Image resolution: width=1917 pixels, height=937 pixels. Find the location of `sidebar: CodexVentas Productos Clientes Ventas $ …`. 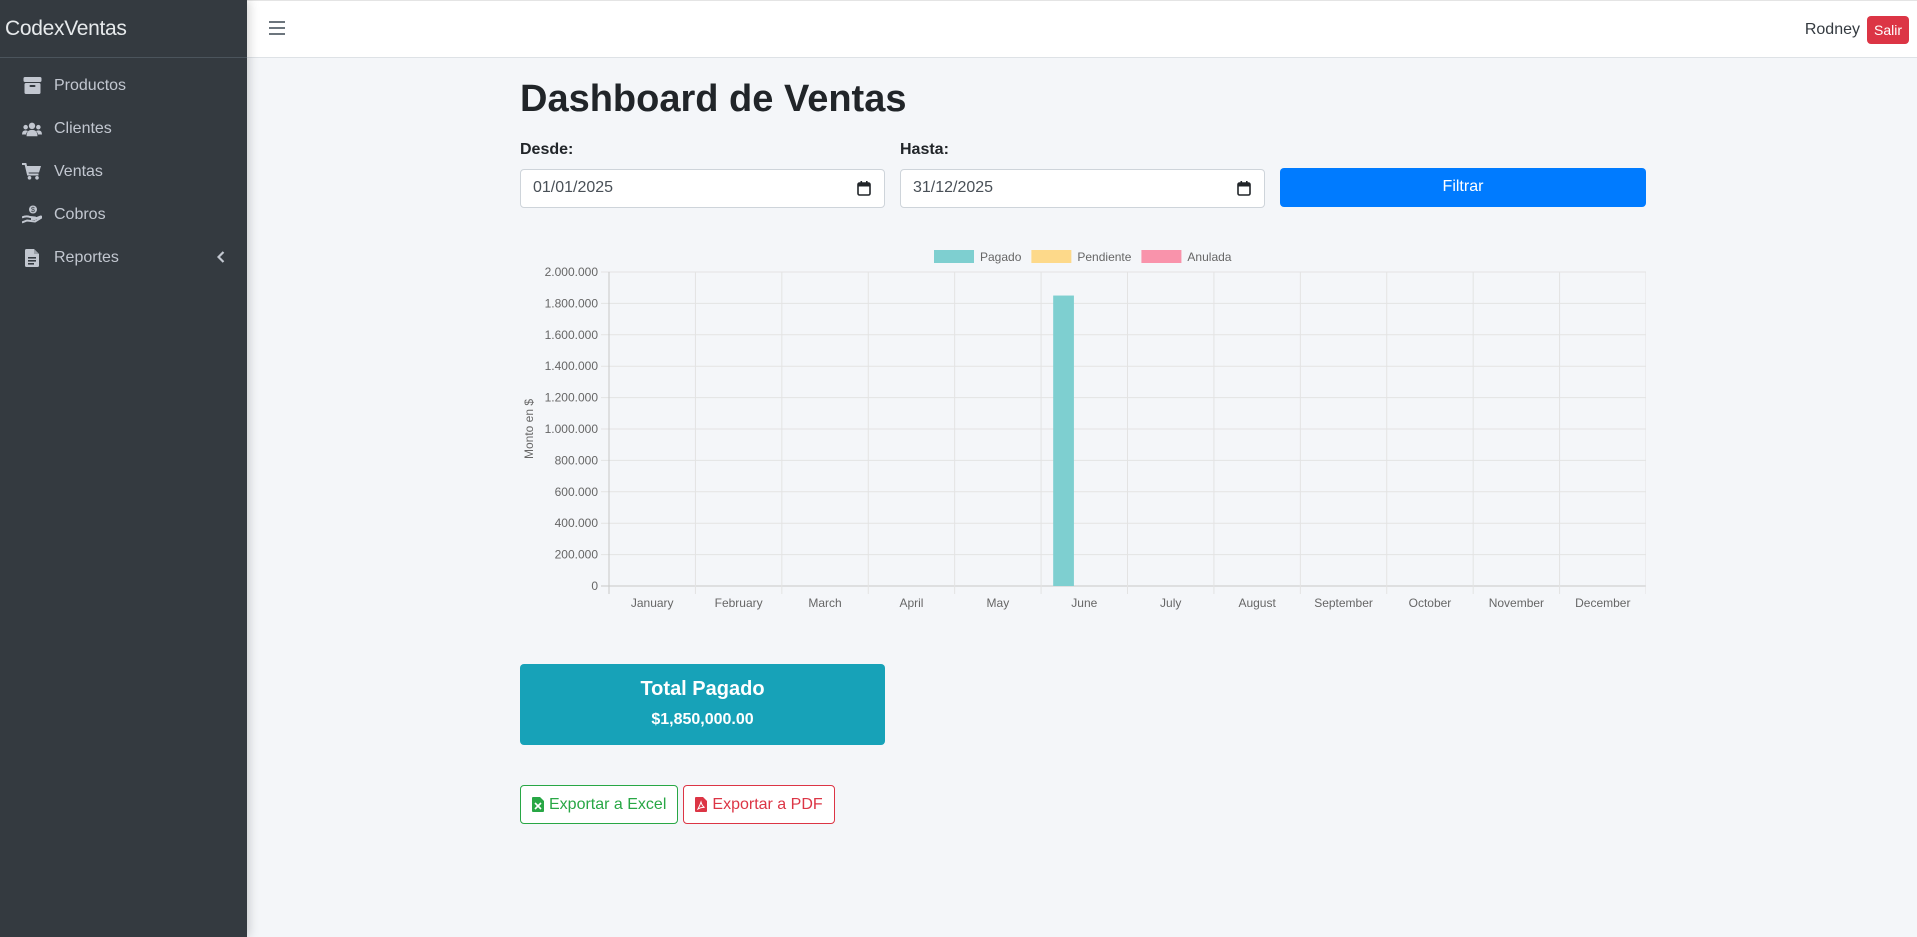

sidebar: CodexVentas Productos Clientes Ventas $ … is located at coordinates (123, 468).